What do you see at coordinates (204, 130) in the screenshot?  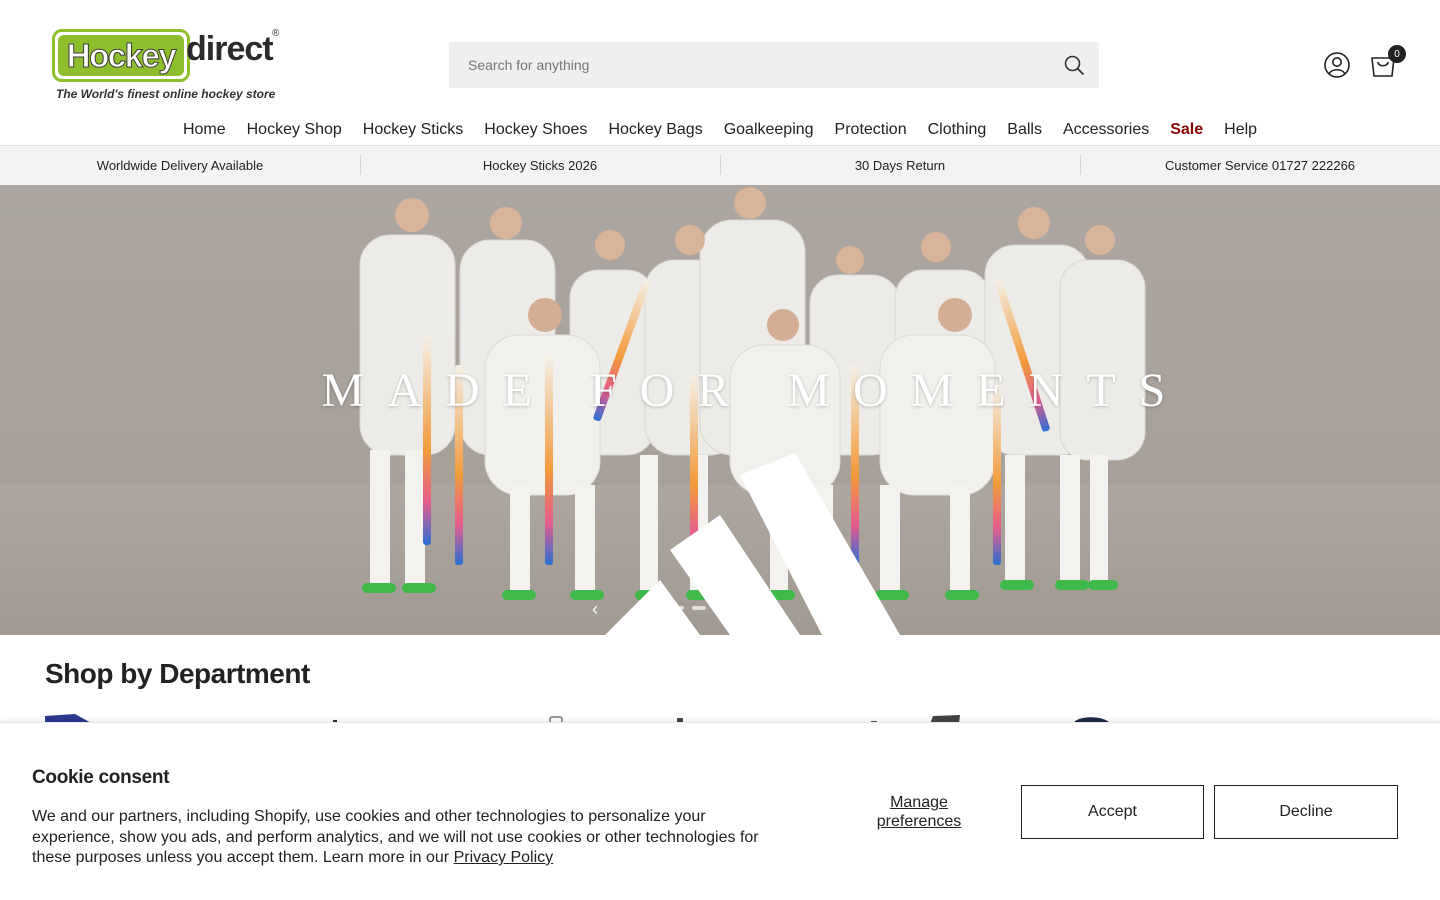 I see `nav-item-home: Home` at bounding box center [204, 130].